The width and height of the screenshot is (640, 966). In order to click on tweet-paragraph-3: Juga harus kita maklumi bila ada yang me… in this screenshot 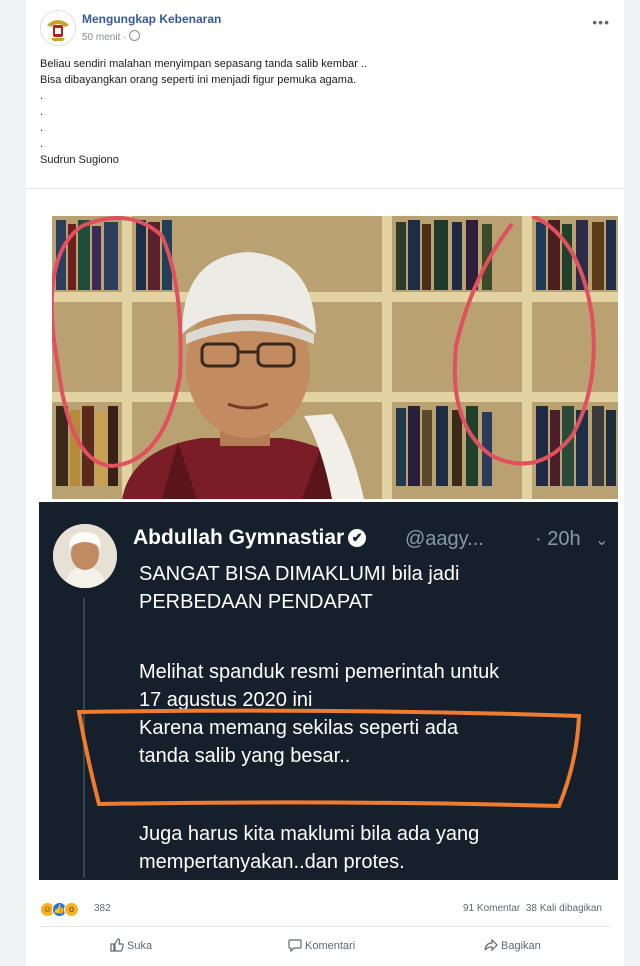, I will do `click(374, 848)`.